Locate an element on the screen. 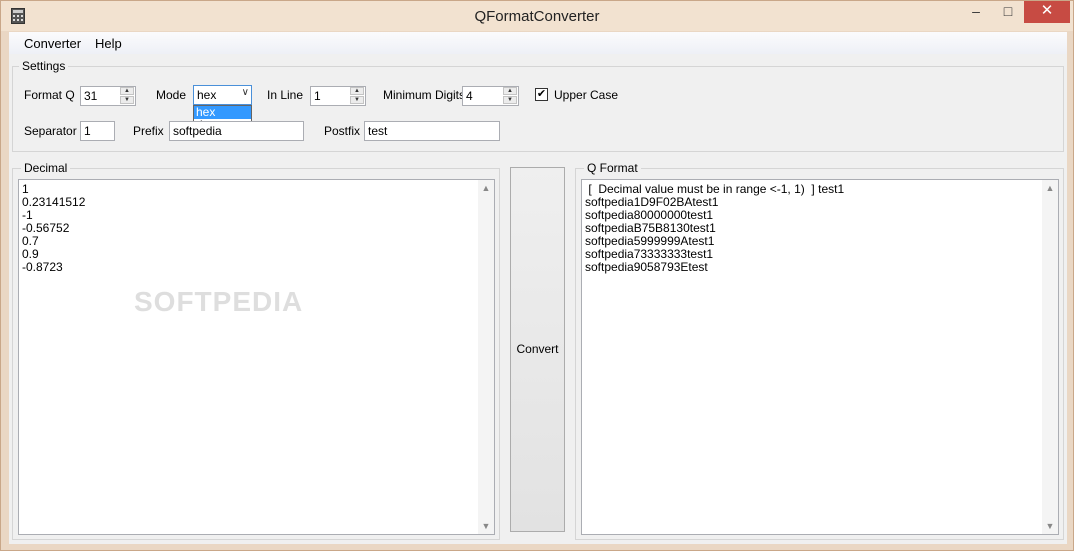 The height and width of the screenshot is (551, 1074). upper-case-checkbox: ✔ is located at coordinates (541, 94).